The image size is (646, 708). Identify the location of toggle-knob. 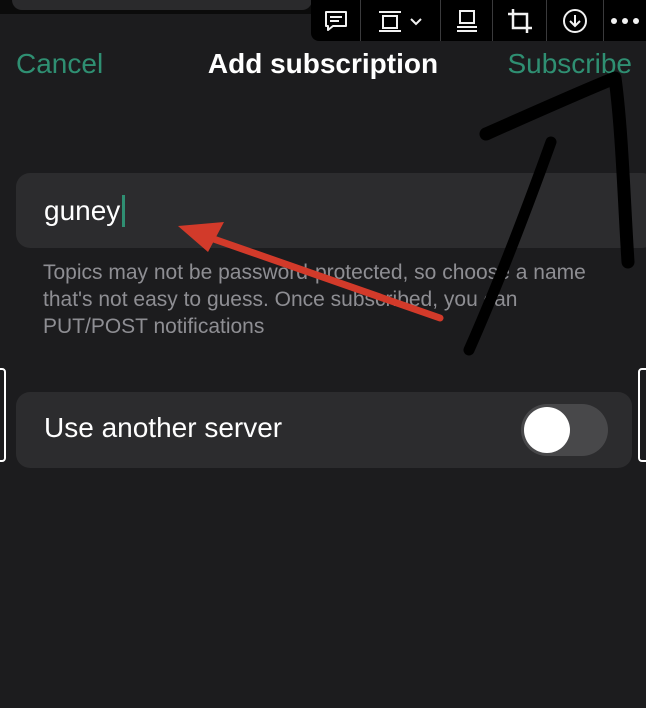
(547, 430).